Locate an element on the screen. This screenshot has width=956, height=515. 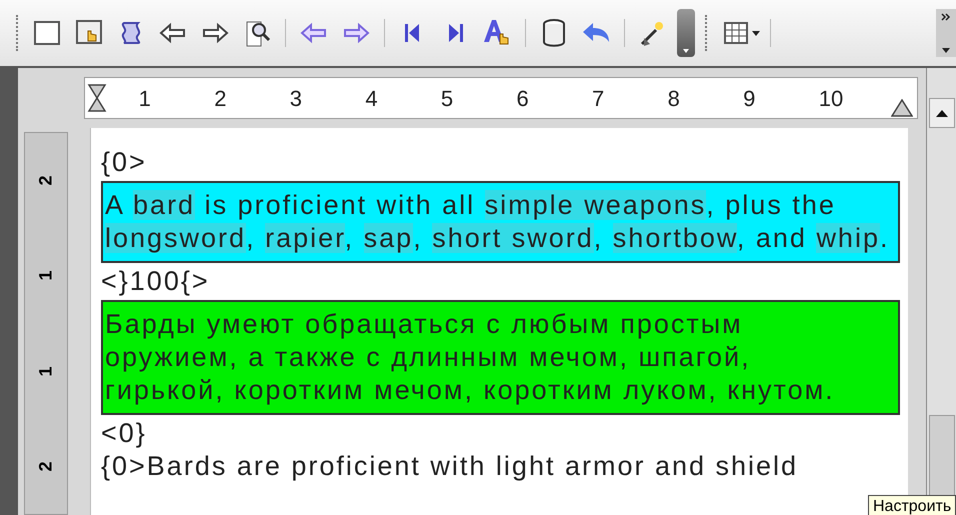
ruler-number: 3 is located at coordinates (296, 98).